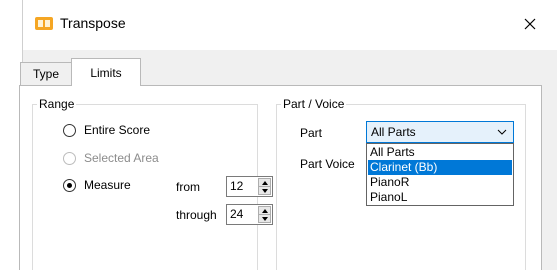 The width and height of the screenshot is (557, 270). What do you see at coordinates (502, 132) in the screenshot?
I see `chevron-down-icon` at bounding box center [502, 132].